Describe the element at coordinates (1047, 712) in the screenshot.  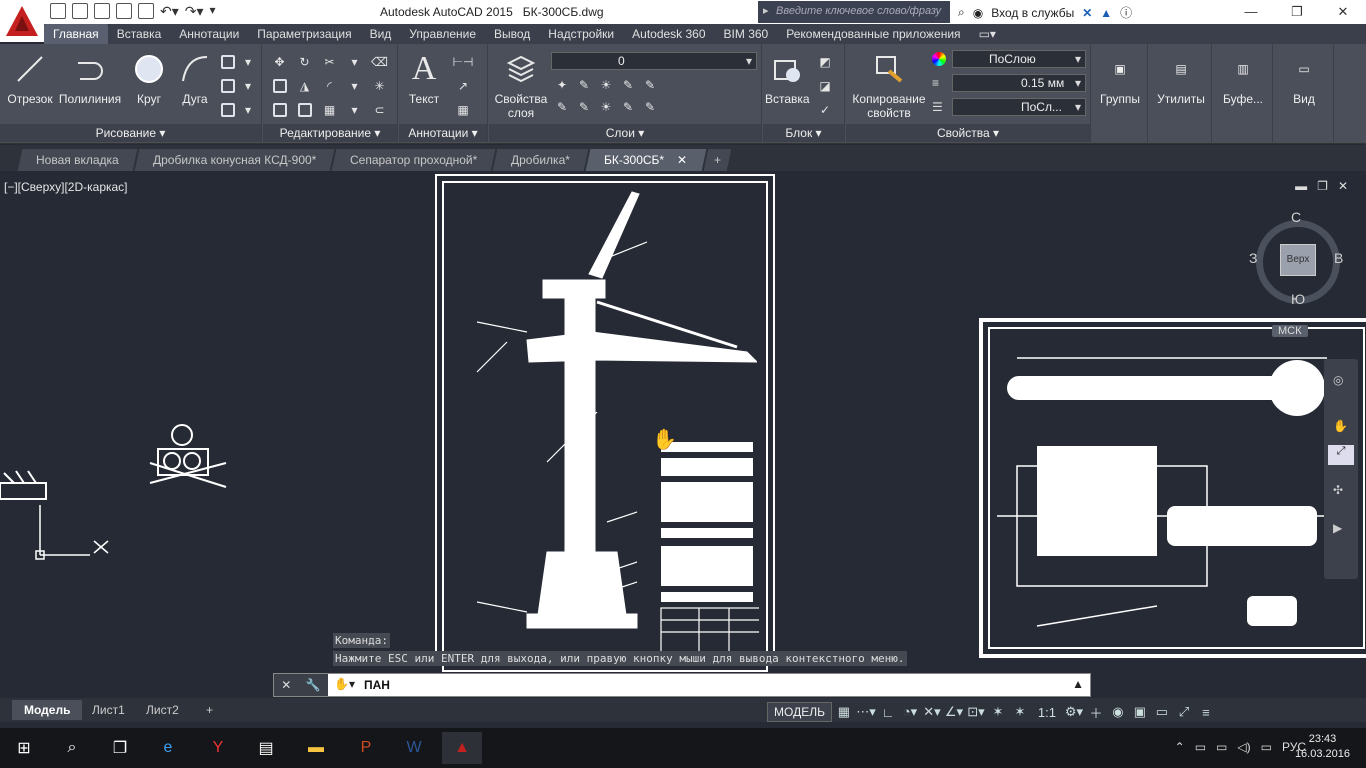
I see `annotation-scale: 1:1` at that location.